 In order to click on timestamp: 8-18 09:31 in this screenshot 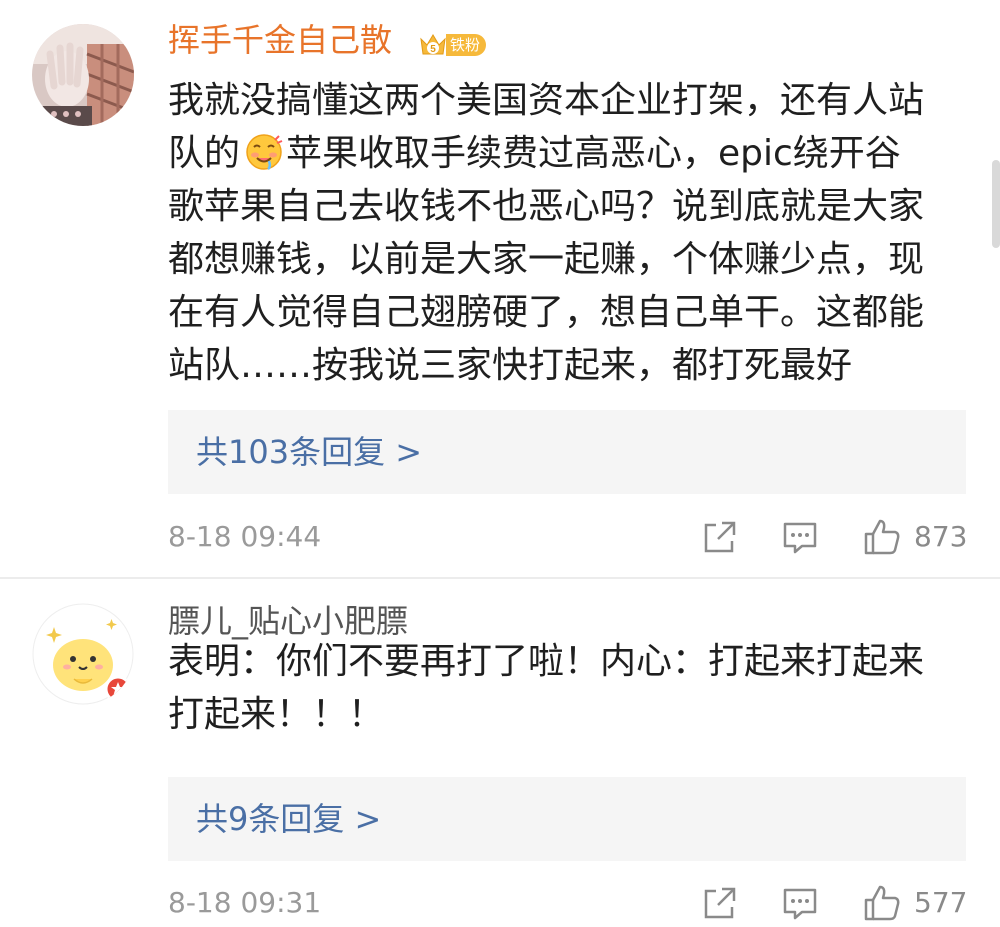, I will do `click(245, 902)`.